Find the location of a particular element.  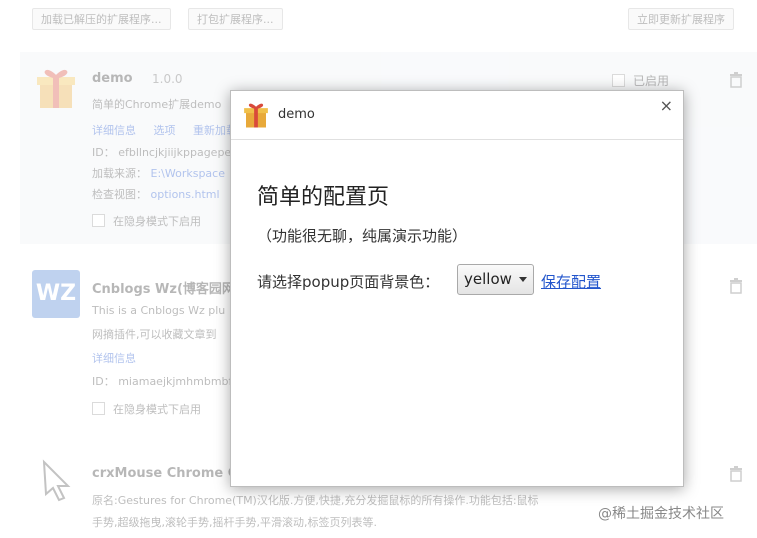

checkbox-box is located at coordinates (618, 80).